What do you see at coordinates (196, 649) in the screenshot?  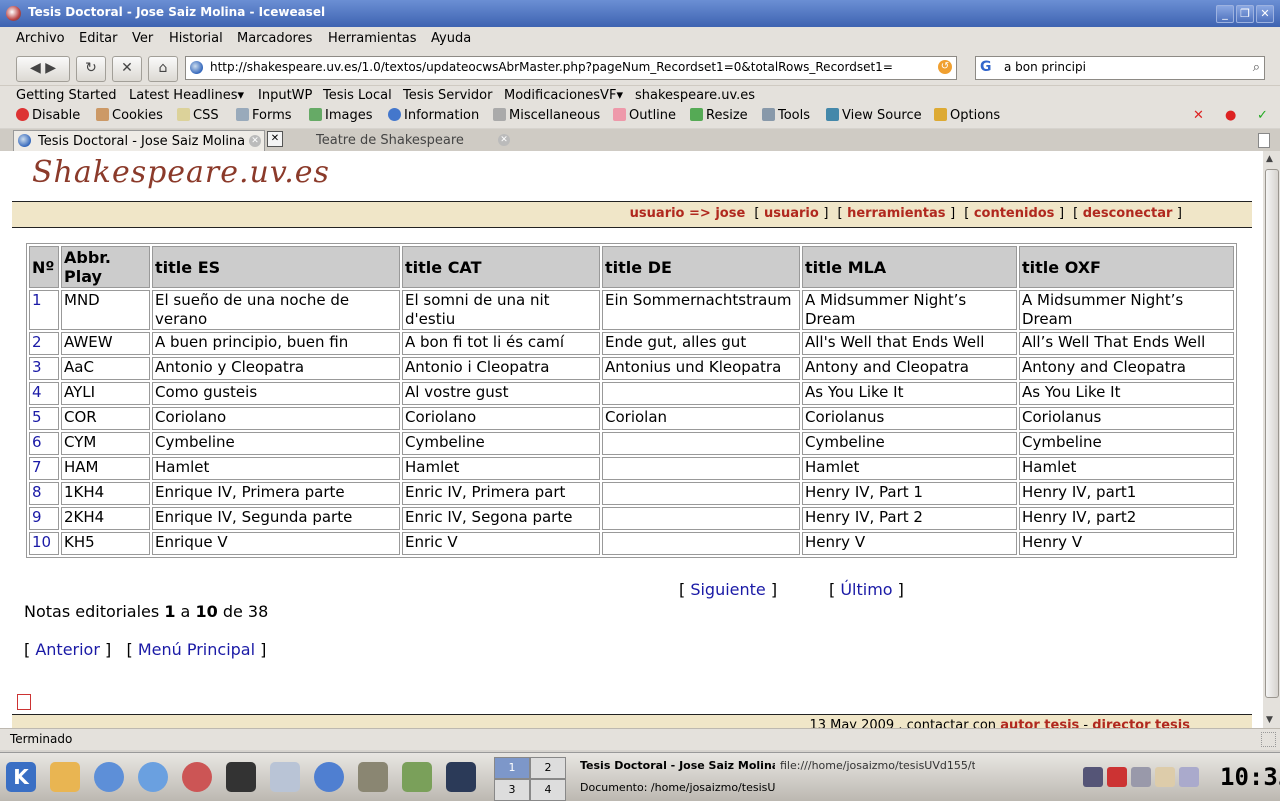 I see `link-menu-principal: Menú Principal` at bounding box center [196, 649].